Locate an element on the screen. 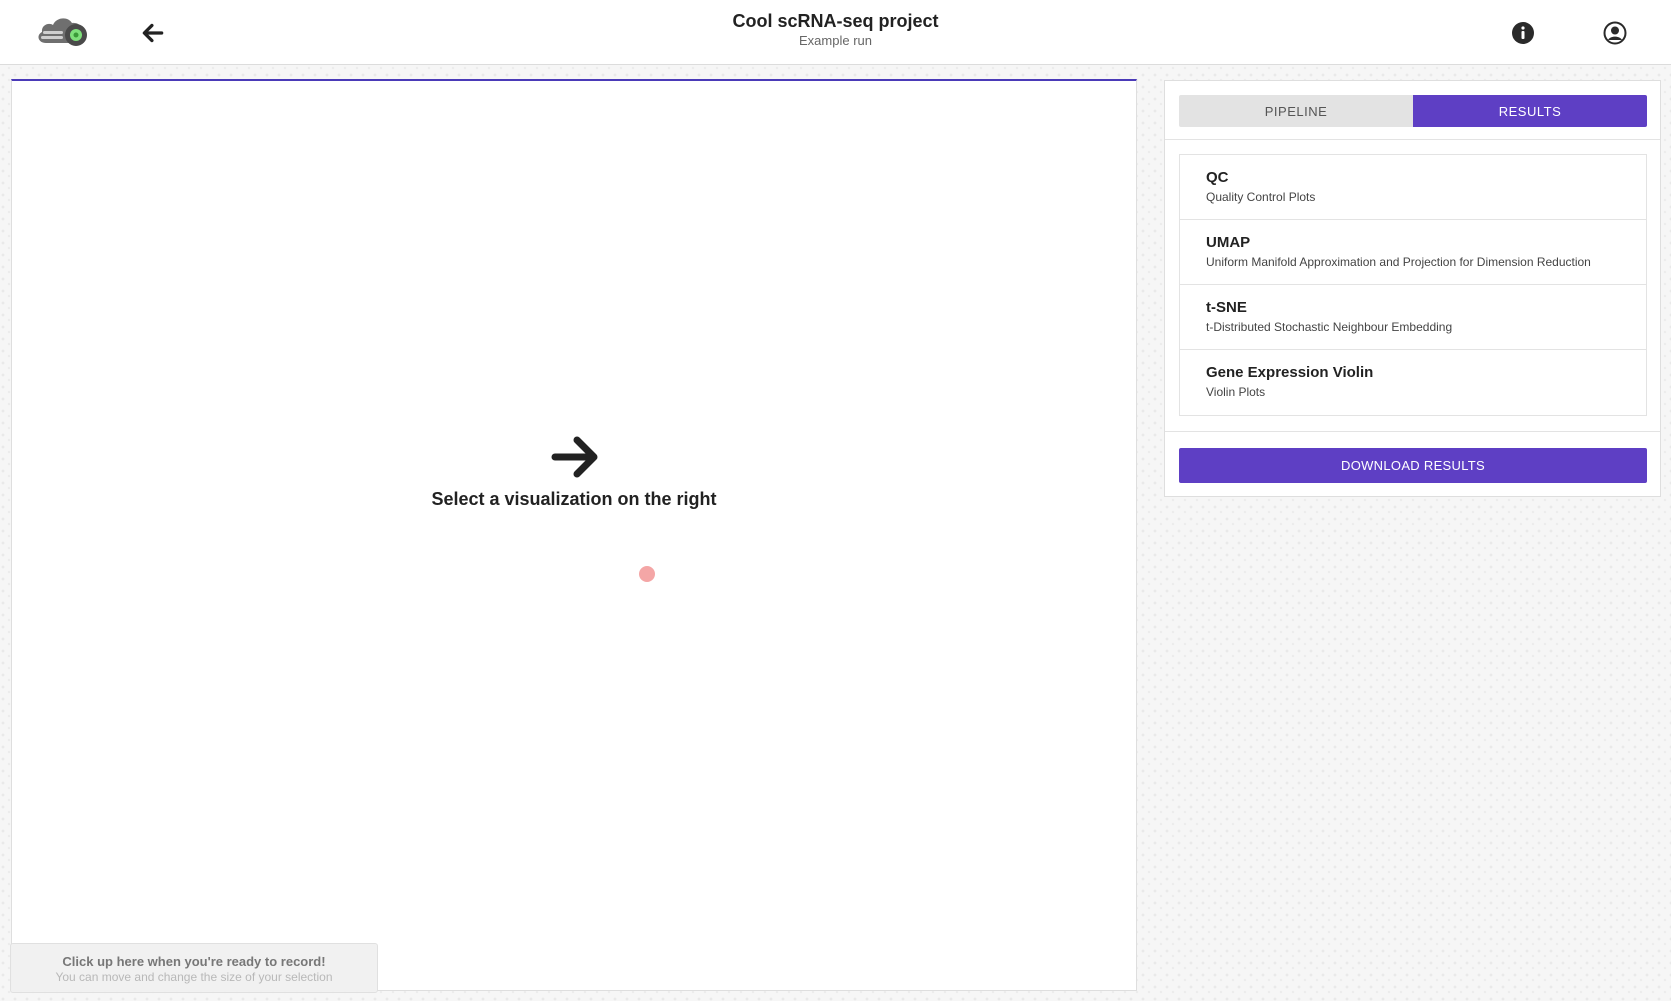 The height and width of the screenshot is (1001, 1671). run-subtitle: Example run is located at coordinates (835, 40).